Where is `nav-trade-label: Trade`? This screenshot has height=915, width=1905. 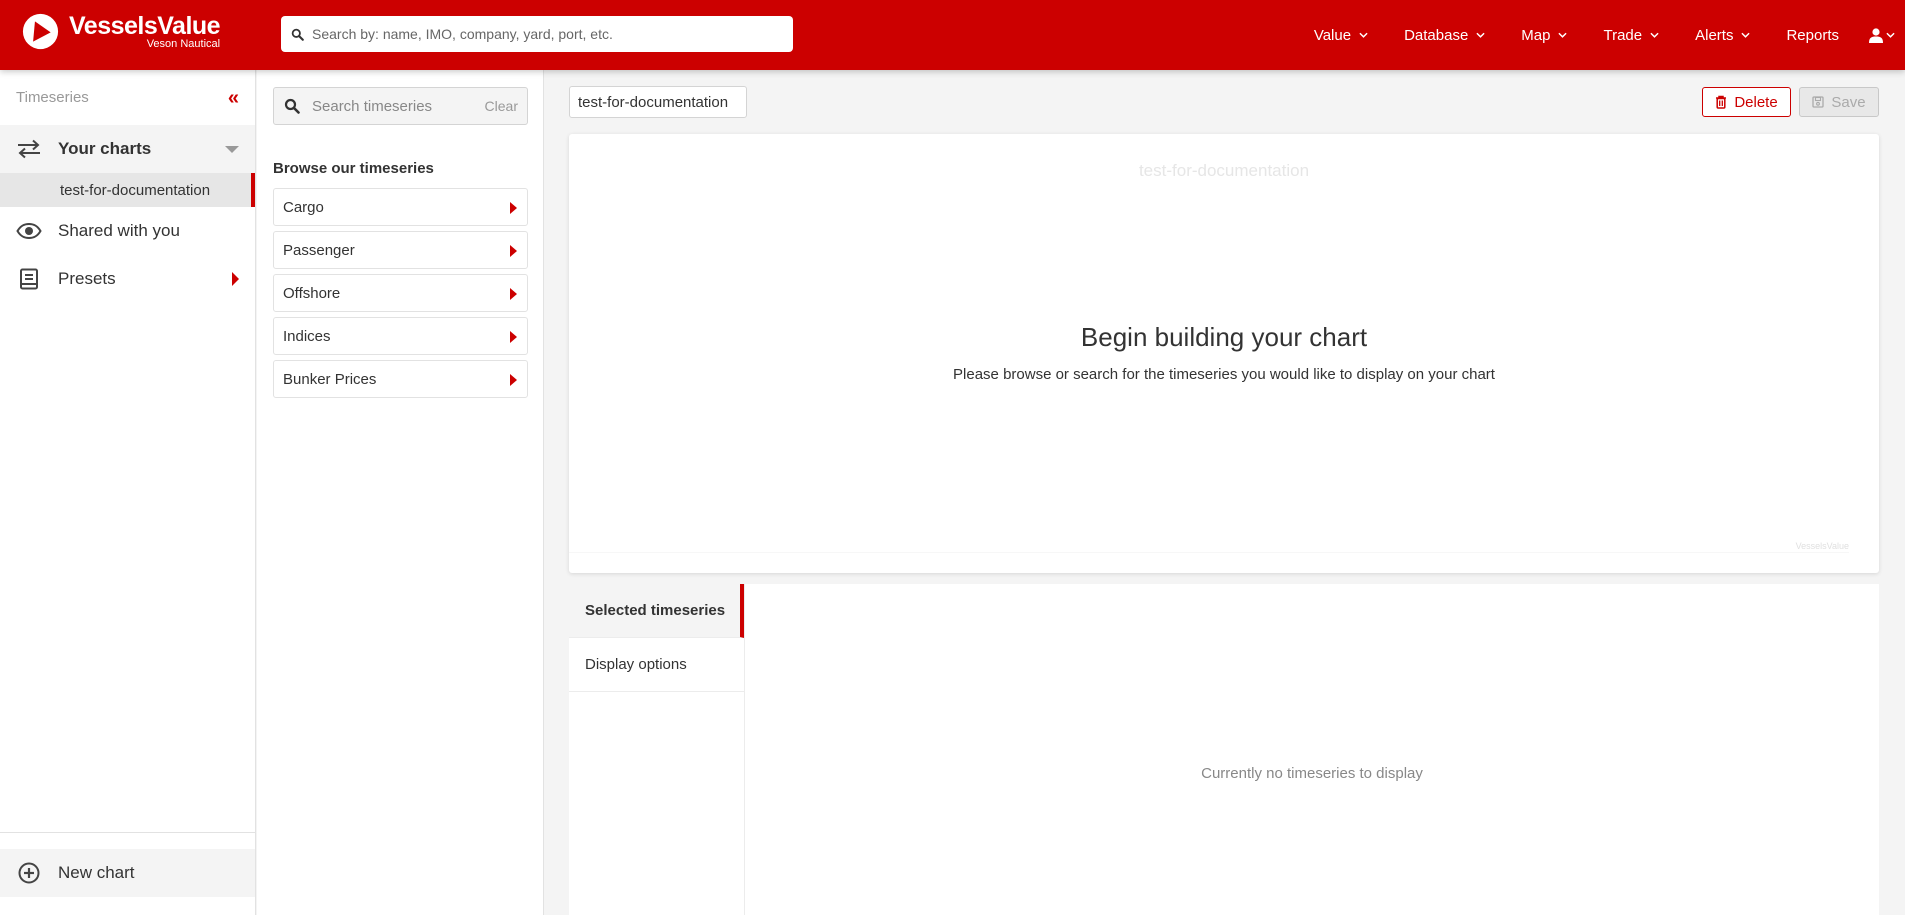 nav-trade-label: Trade is located at coordinates (1623, 35).